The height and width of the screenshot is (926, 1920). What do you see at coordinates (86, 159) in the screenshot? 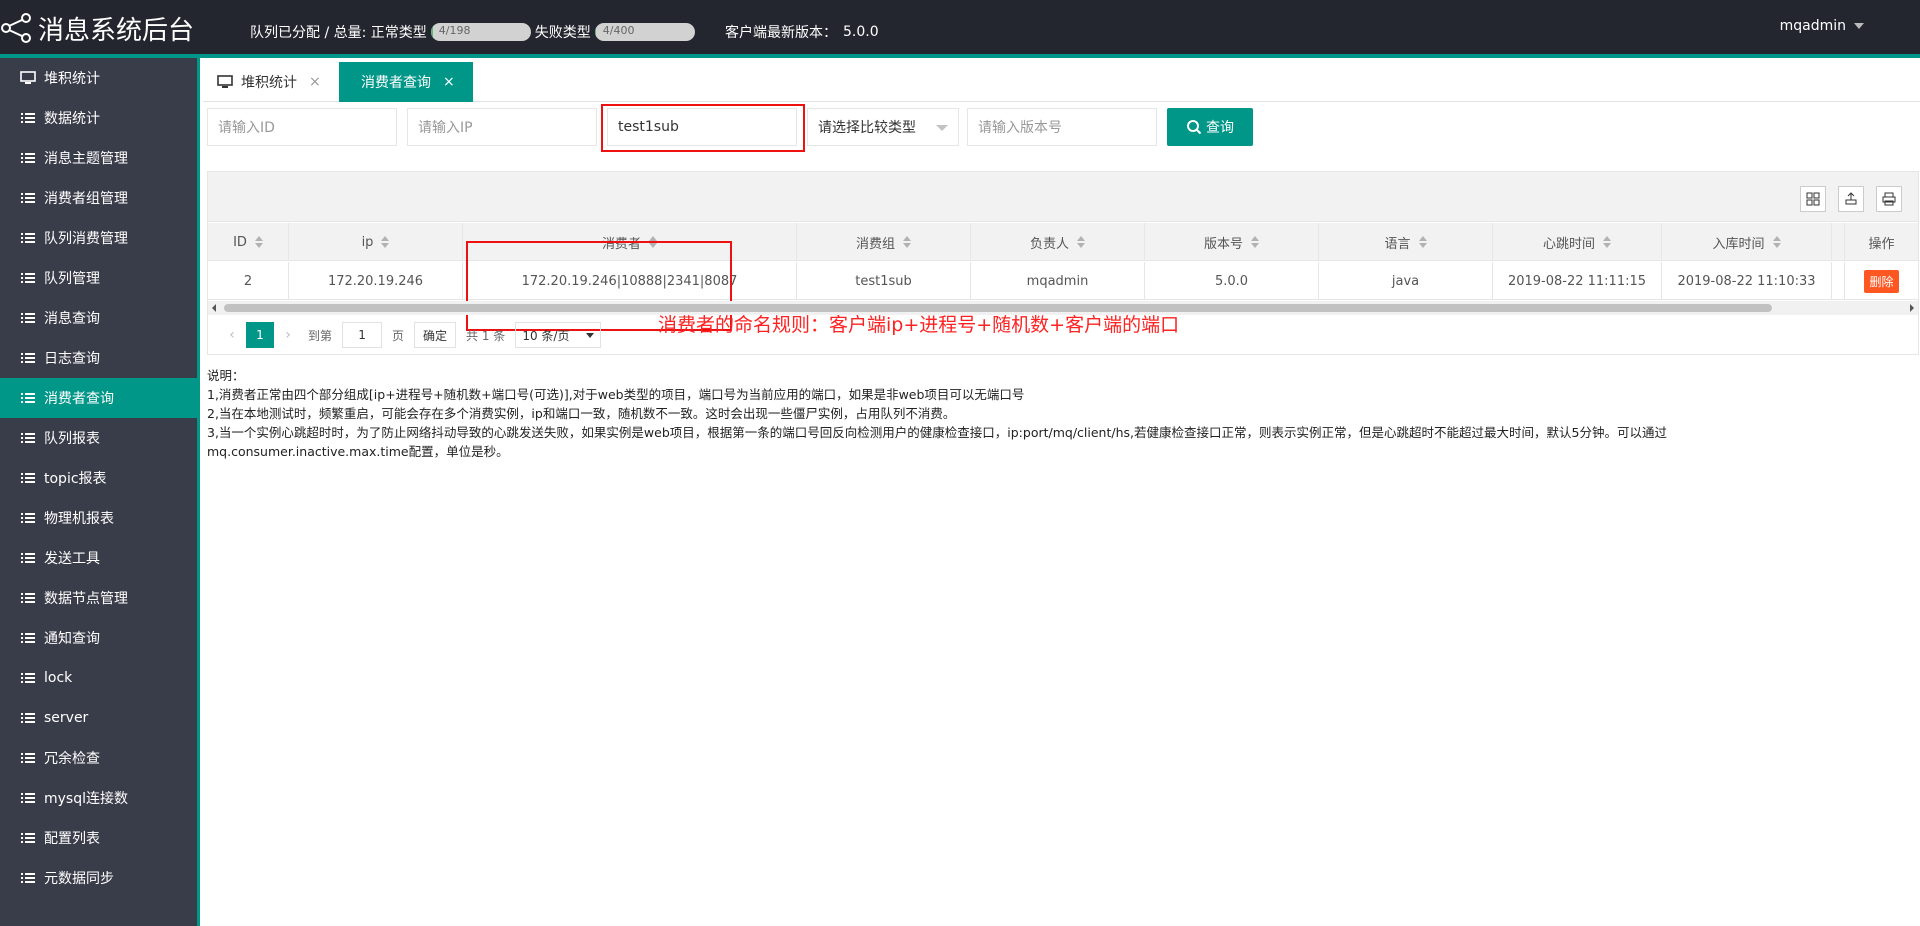
I see `sidebar-item-label: 消息主题管理` at bounding box center [86, 159].